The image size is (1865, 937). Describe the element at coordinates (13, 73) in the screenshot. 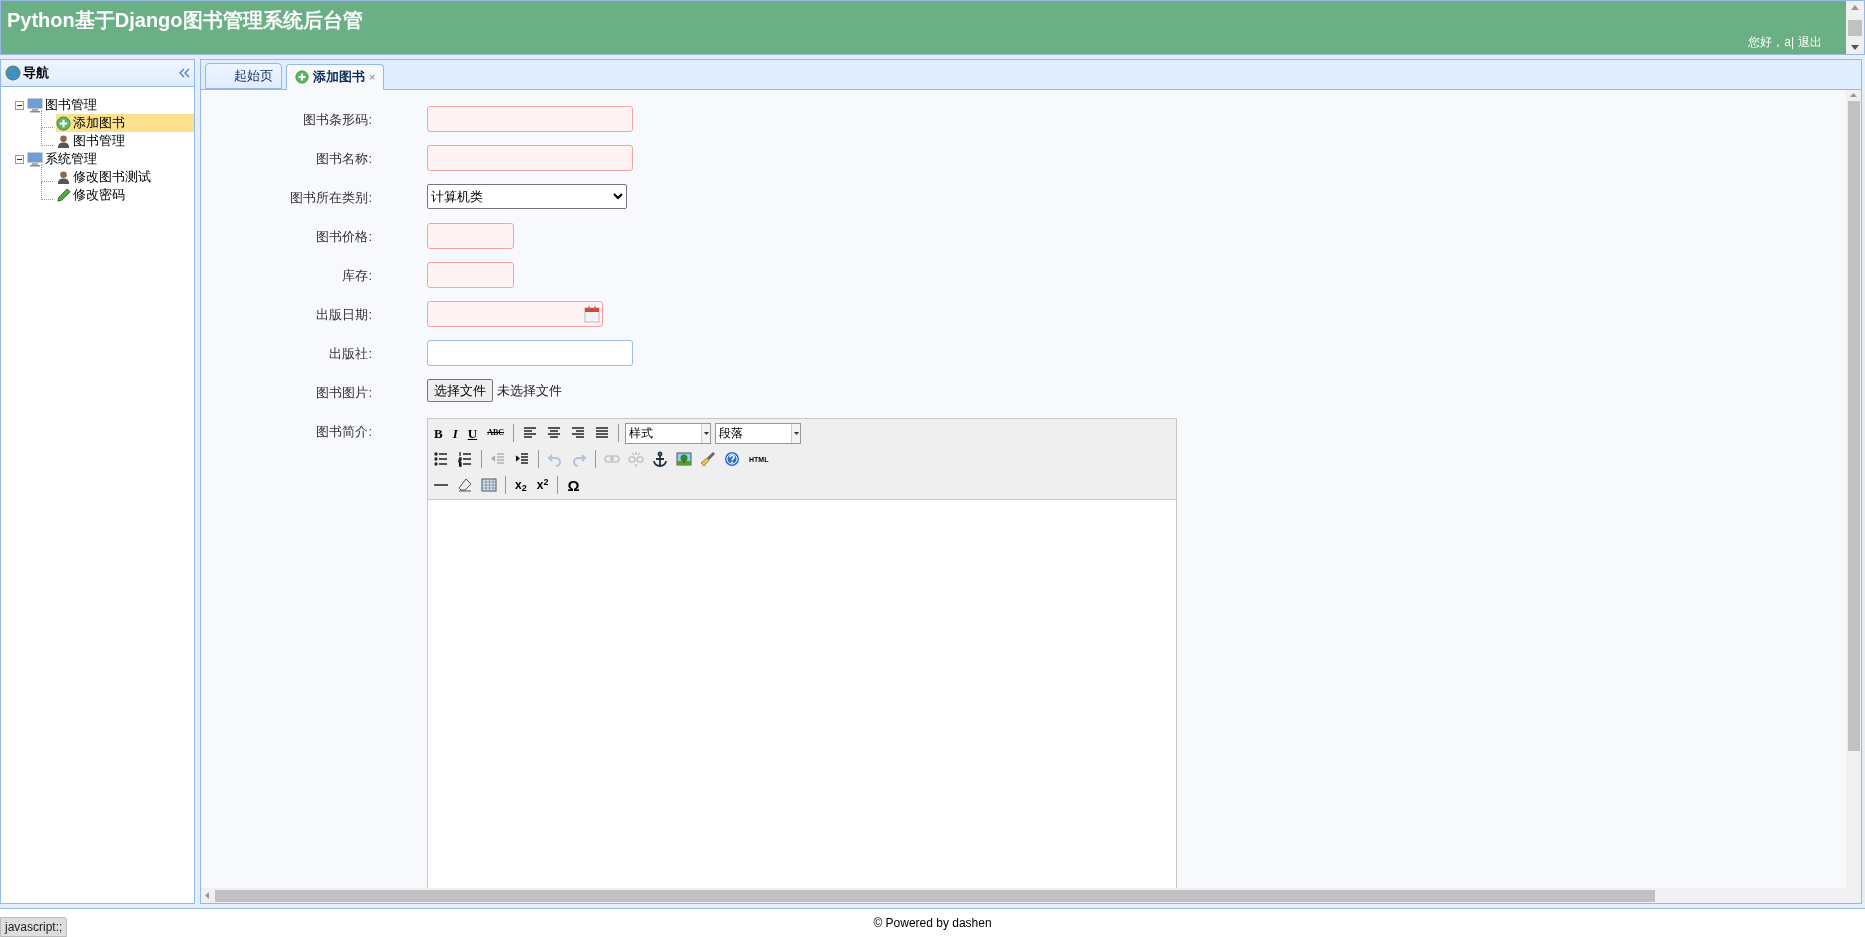

I see `globe-icon` at that location.